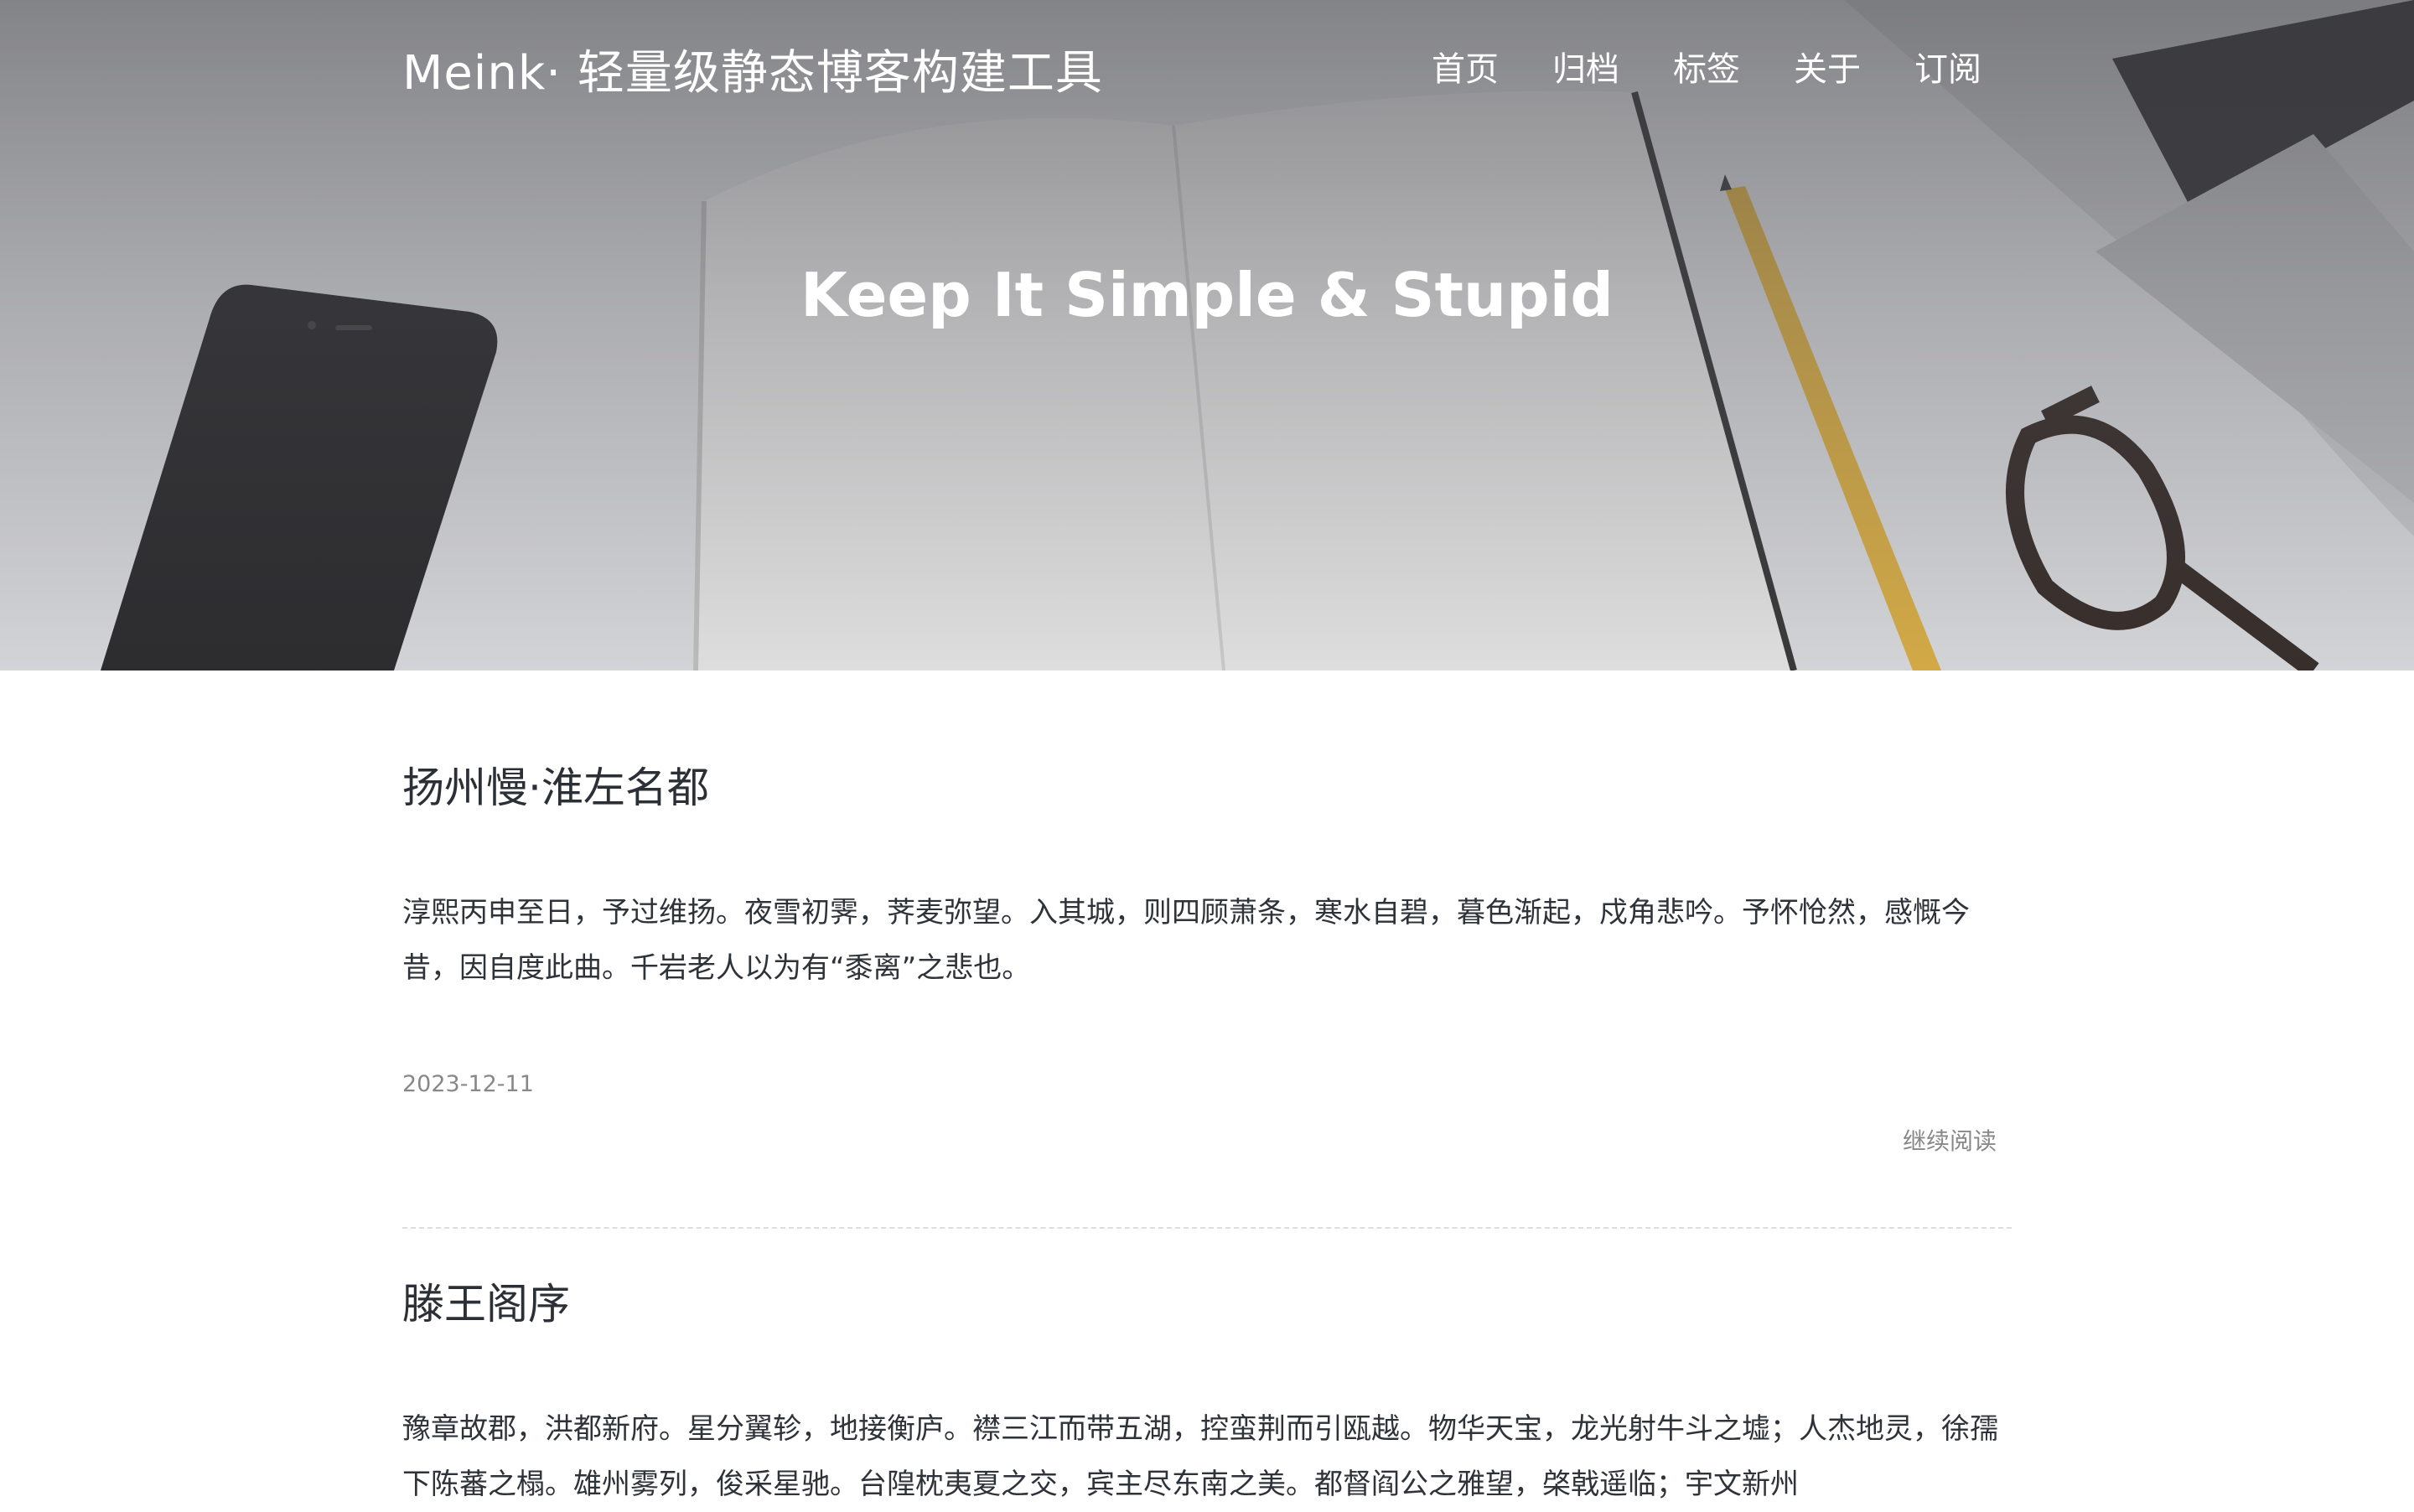 Image resolution: width=2414 pixels, height=1512 pixels. What do you see at coordinates (1207, 67) in the screenshot?
I see `top-navbar: Meink· 轻量级静态博客构建工具 首页 归档 标签 关于 订阅` at bounding box center [1207, 67].